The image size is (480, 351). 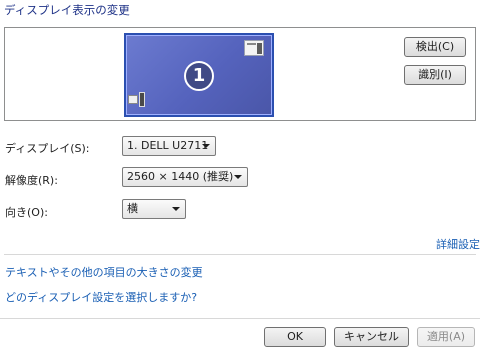 What do you see at coordinates (371, 337) in the screenshot?
I see `cancel-button: キャンセル` at bounding box center [371, 337].